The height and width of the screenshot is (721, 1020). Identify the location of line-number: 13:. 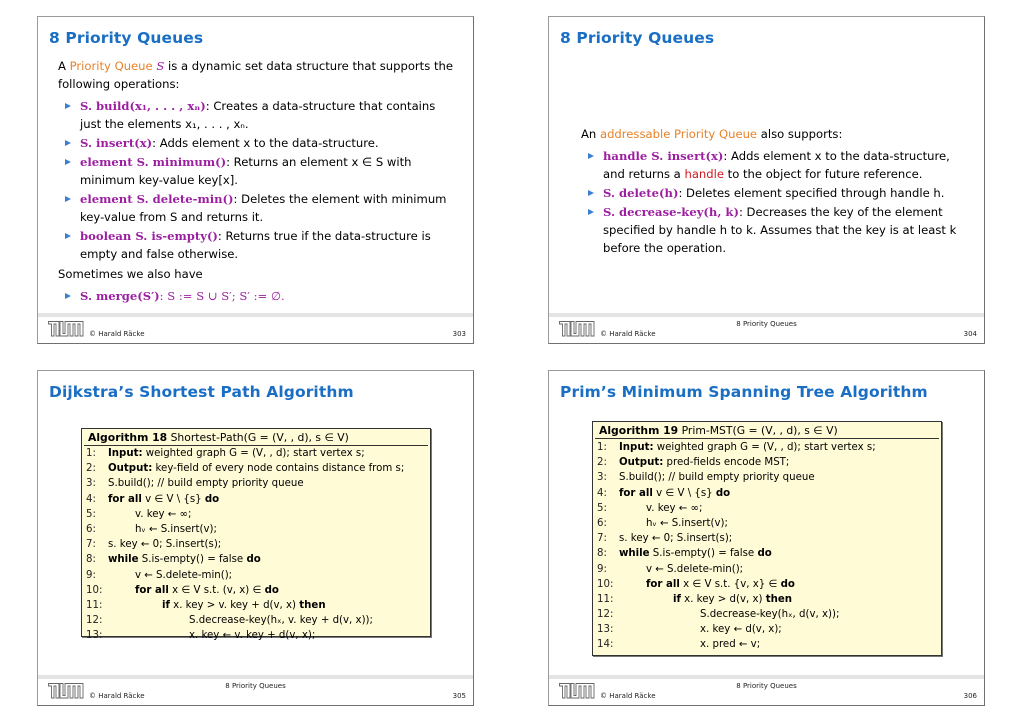
(94, 636).